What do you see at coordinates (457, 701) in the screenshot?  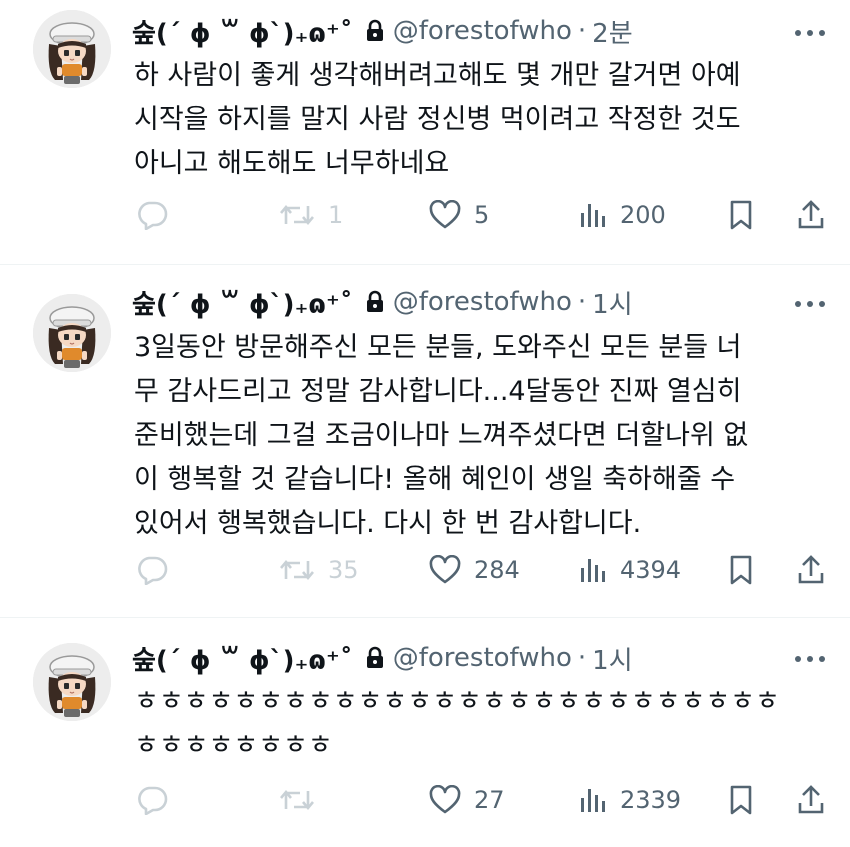 I see `tweet-text-line: ㅎㅎㅎㅎㅎㅎㅎㅎㅎㅎㅎㅎㅎㅎㅎㅎㅎㅎㅎㅎㅎㅎㅎㅎㅎㅎ` at bounding box center [457, 701].